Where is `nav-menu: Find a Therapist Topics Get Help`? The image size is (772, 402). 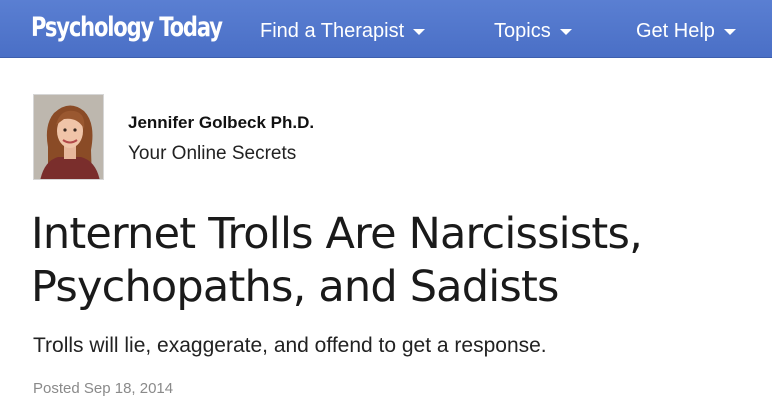 nav-menu: Find a Therapist Topics Get Help is located at coordinates (386, 28).